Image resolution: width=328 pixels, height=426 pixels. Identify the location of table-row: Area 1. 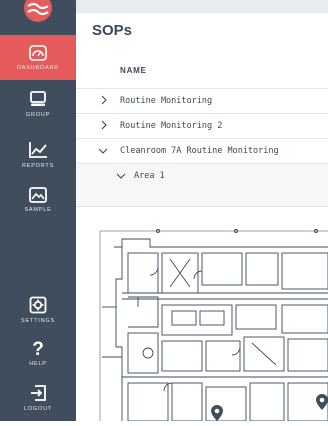
(202, 185).